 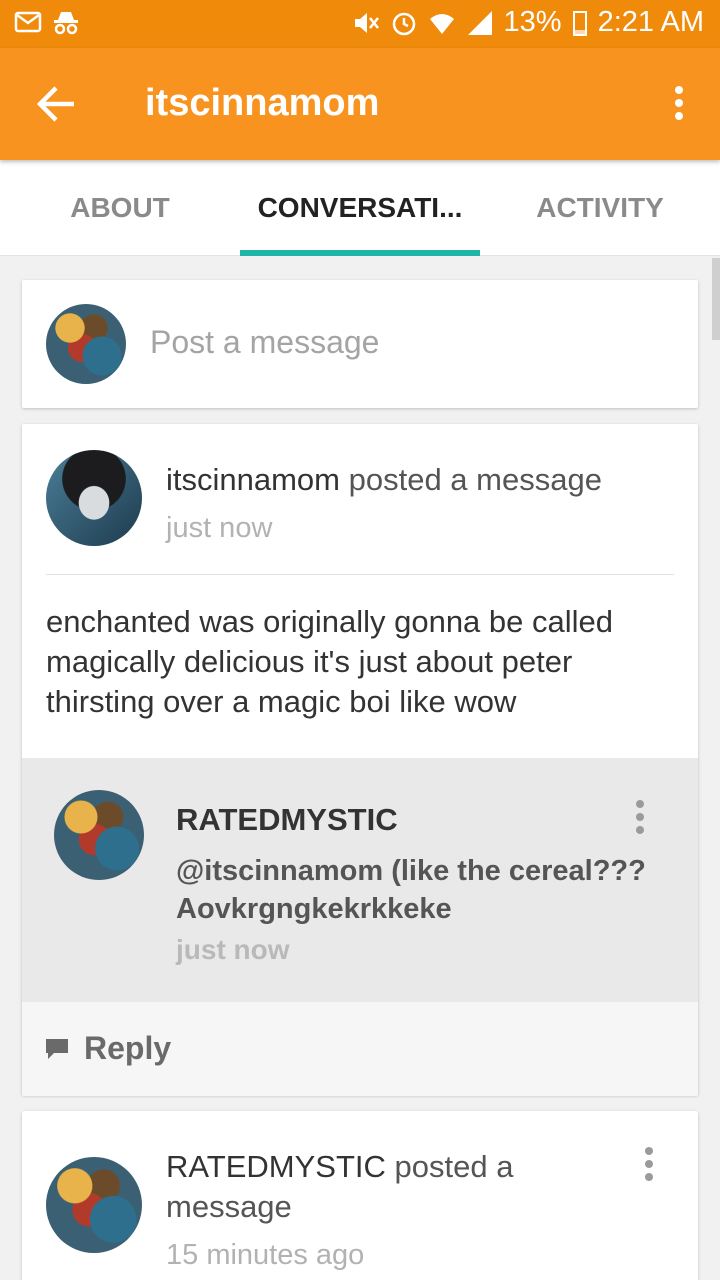 I want to click on battery-icon, so click(x=579, y=23).